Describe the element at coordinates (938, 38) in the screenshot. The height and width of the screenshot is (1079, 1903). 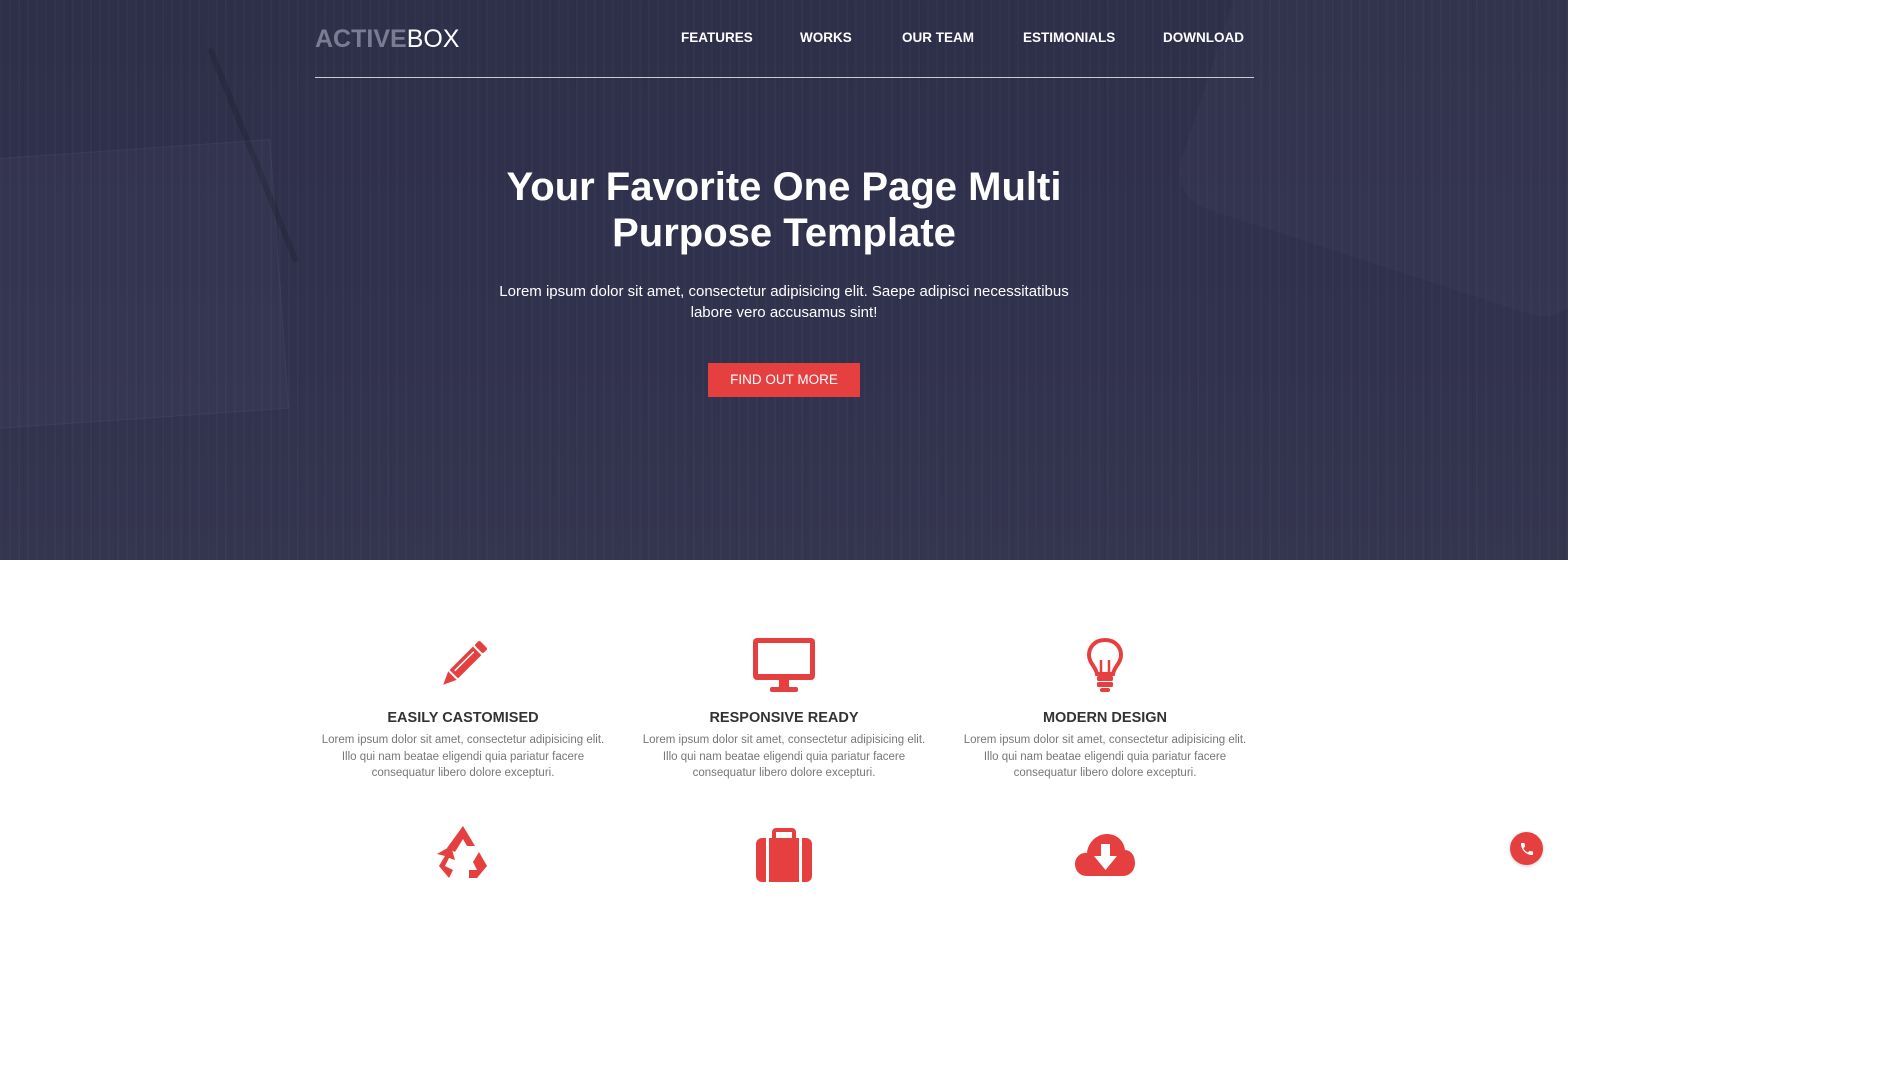
I see `nav-link-our-team: OUR TEAM` at that location.